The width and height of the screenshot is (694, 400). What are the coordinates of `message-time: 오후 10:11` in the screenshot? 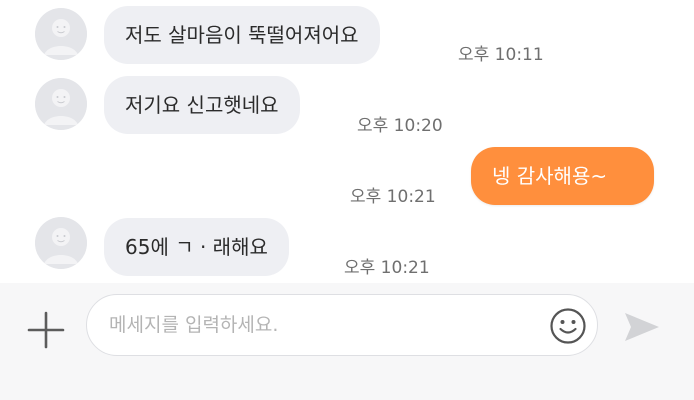 It's located at (501, 55).